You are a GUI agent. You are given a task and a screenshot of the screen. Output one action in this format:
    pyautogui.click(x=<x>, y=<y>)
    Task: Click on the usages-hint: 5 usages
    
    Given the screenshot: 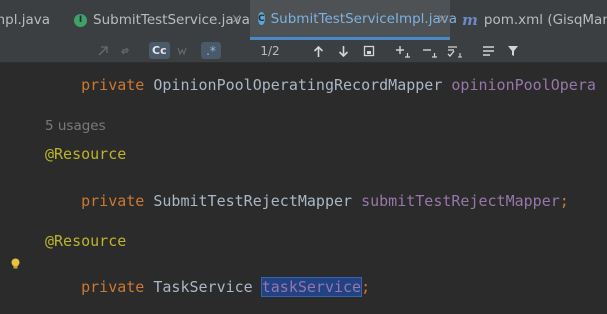 What is the action you would take?
    pyautogui.click(x=75, y=126)
    